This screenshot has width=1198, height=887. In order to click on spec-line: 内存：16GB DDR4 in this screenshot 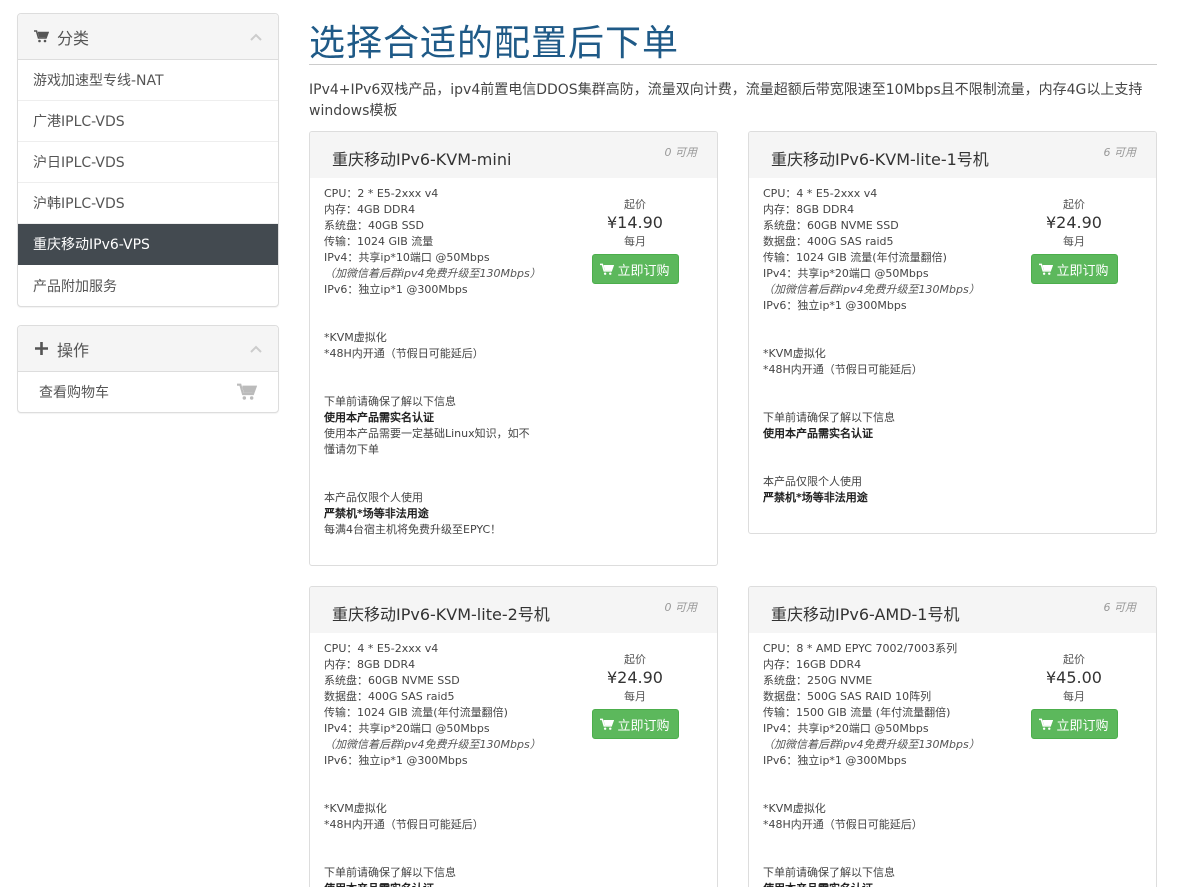, I will do `click(812, 664)`.